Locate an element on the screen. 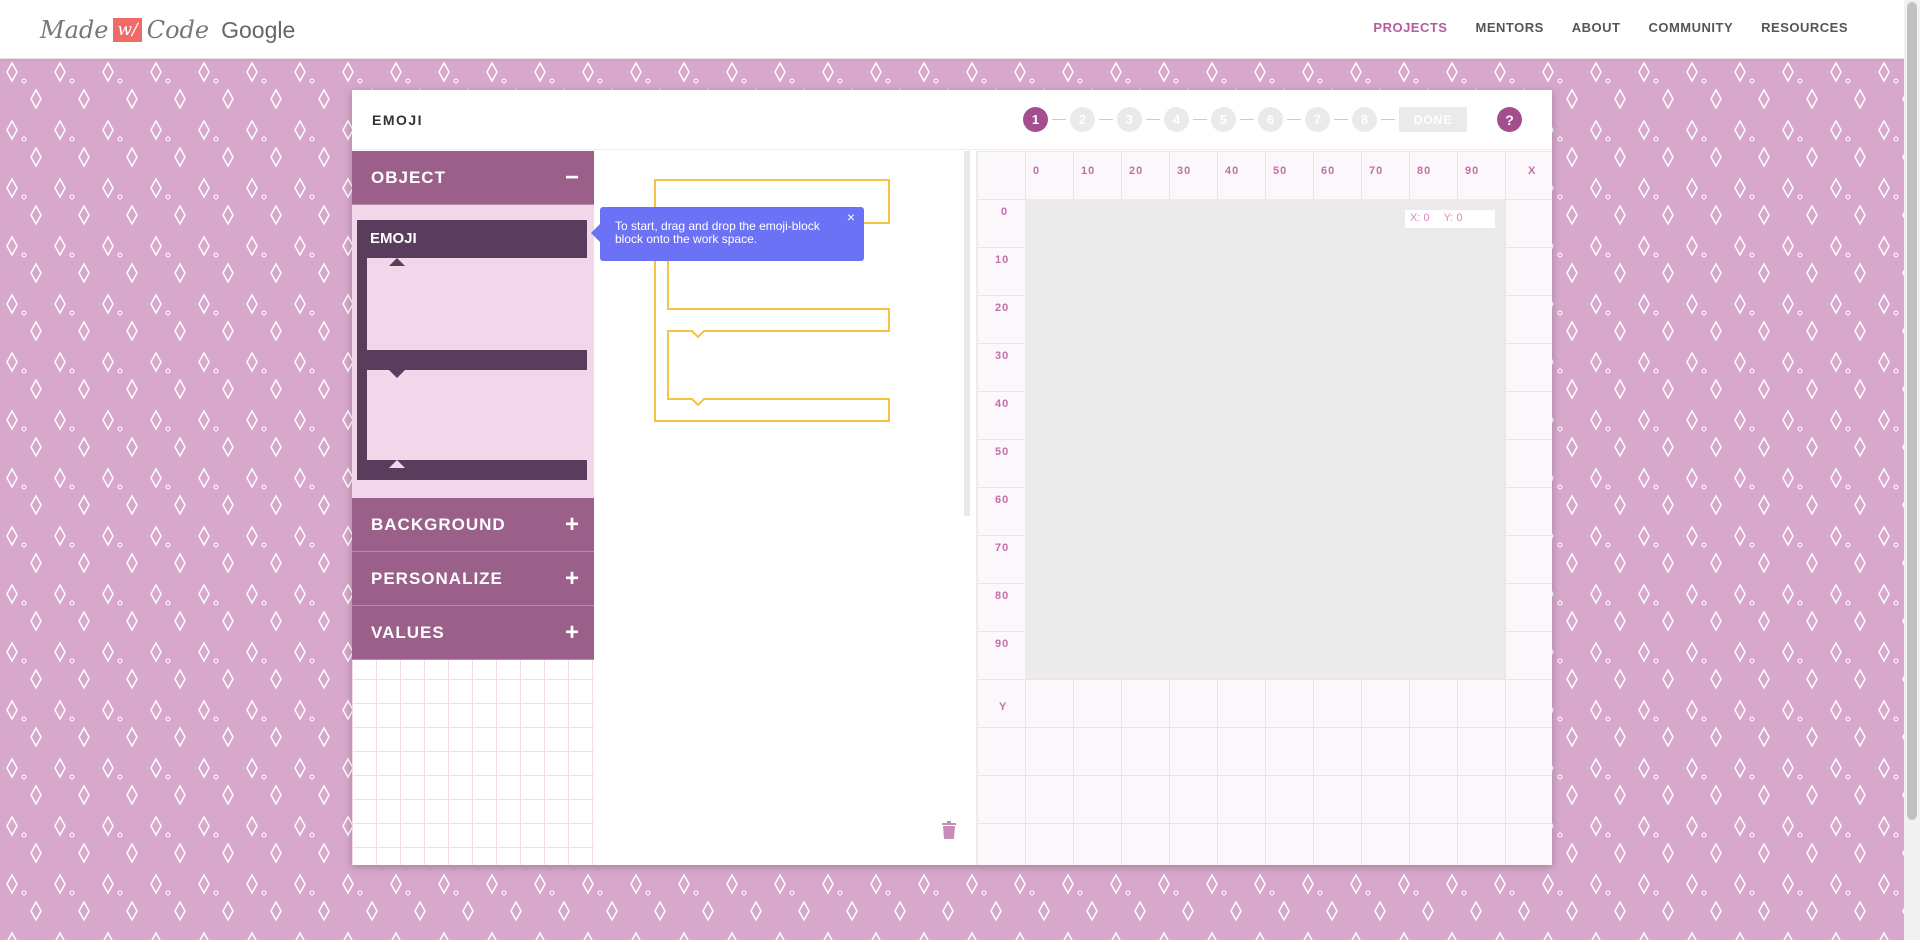 The width and height of the screenshot is (1920, 940). coord-x: X: 0 is located at coordinates (1420, 218).